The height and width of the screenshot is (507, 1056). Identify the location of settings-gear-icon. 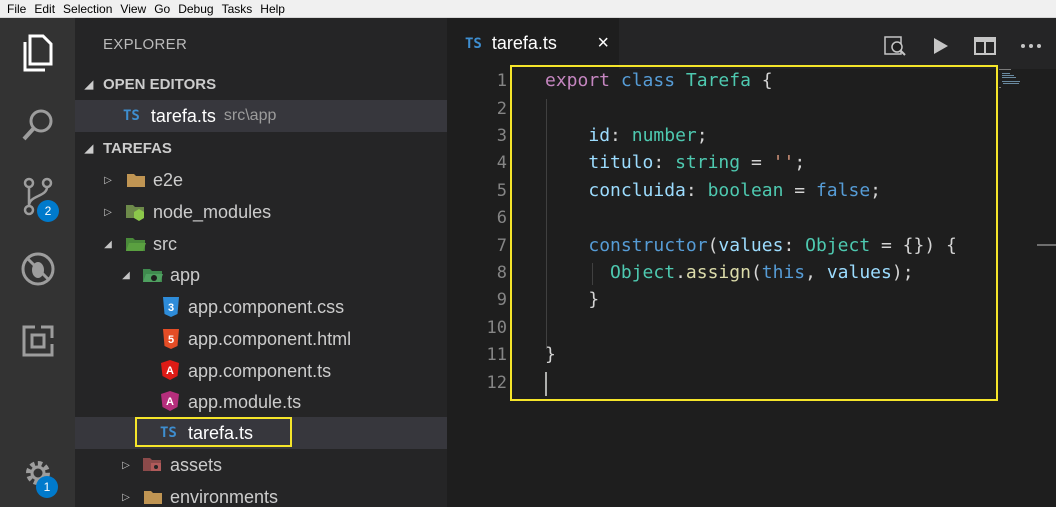
(37, 473).